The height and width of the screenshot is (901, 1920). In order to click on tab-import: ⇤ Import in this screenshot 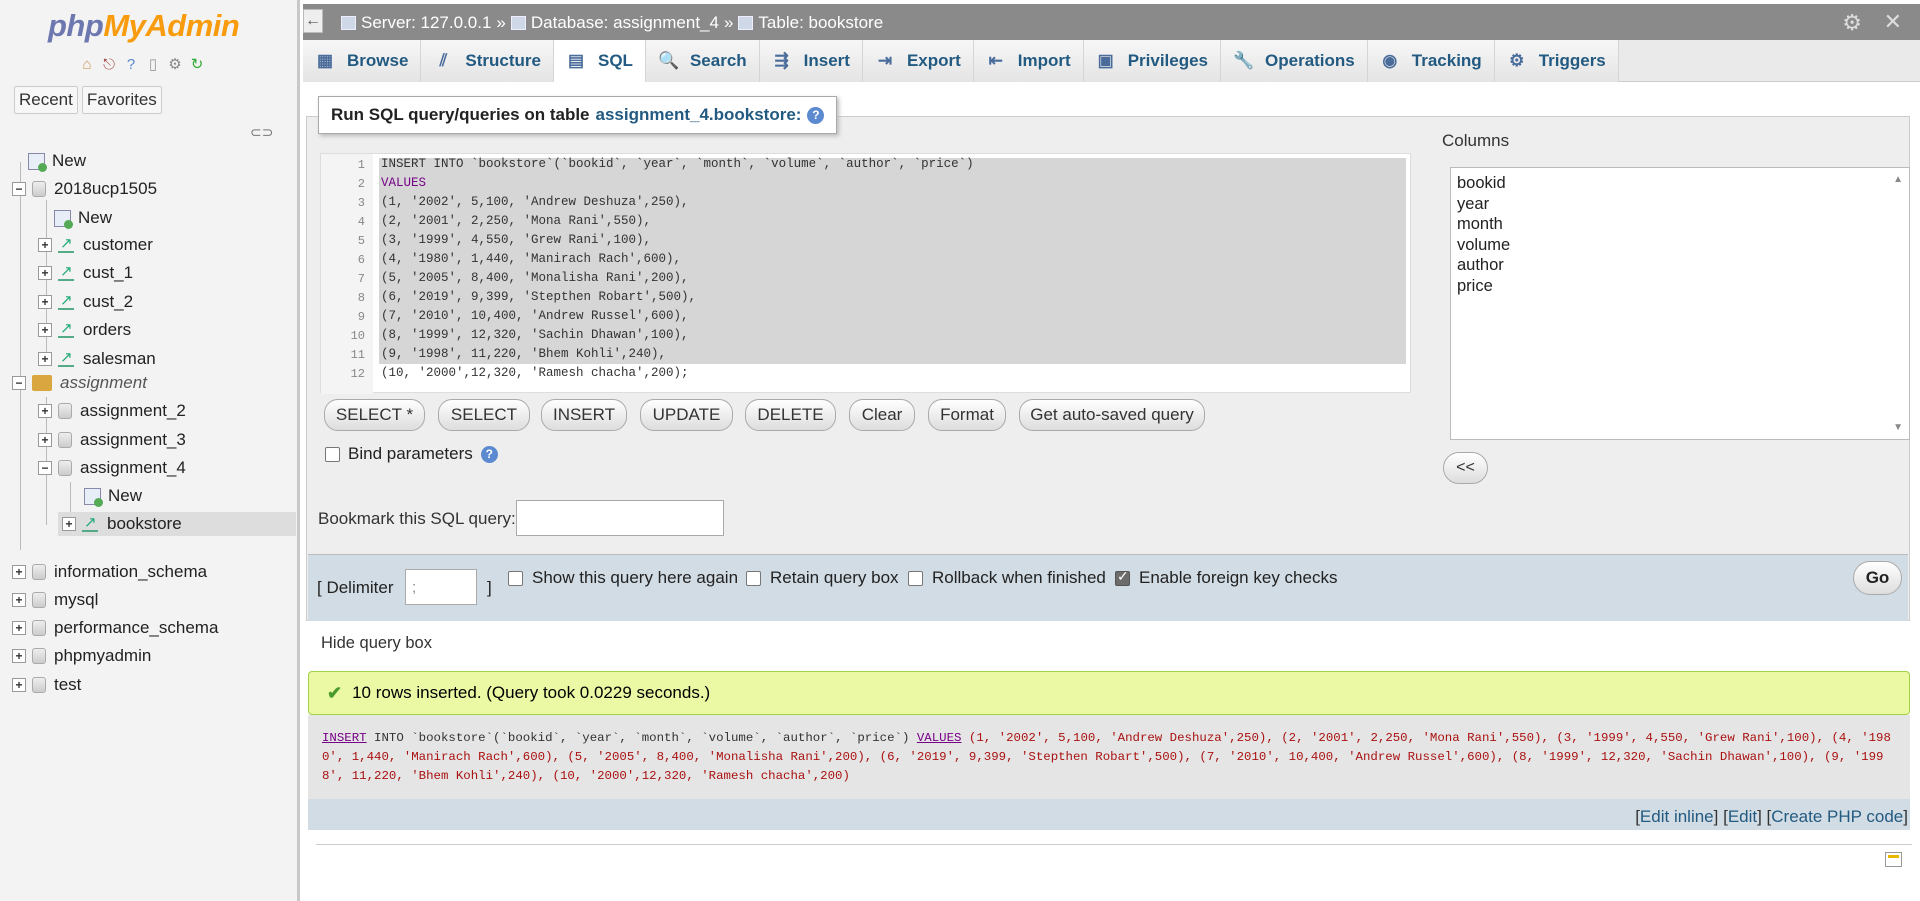, I will do `click(1028, 61)`.